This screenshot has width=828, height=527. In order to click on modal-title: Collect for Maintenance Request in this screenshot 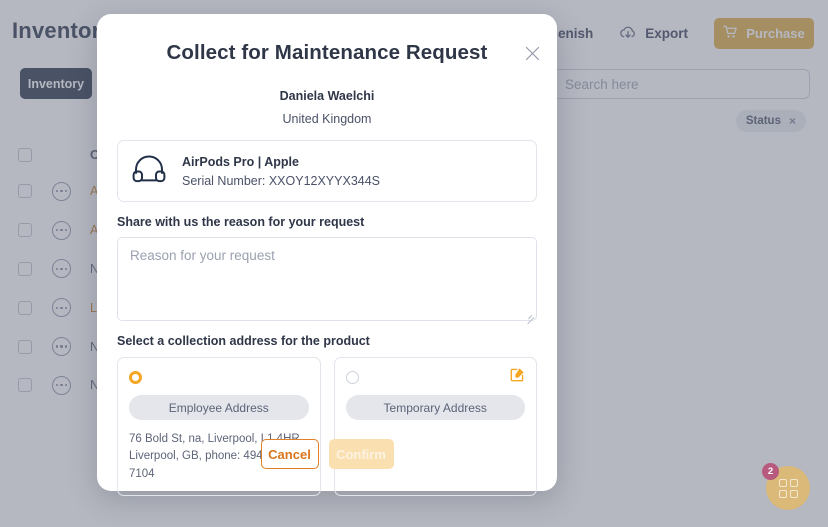, I will do `click(327, 52)`.